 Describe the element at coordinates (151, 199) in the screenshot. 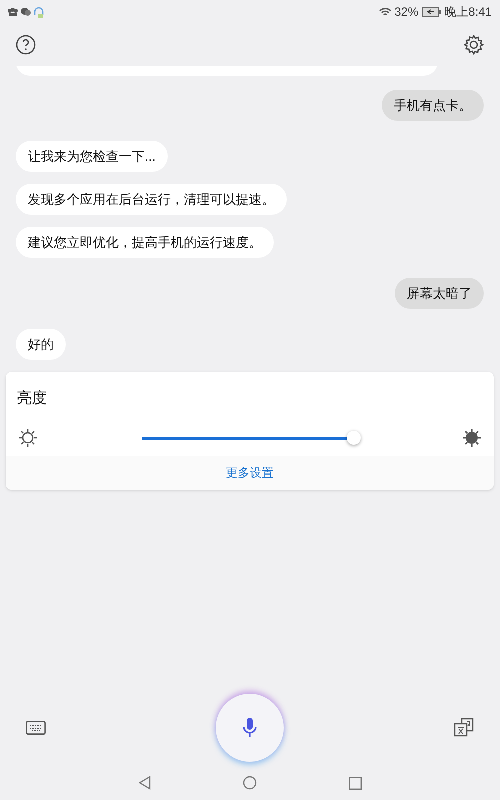

I see `assistant-message-bubble: 发现多个应用在后台运行，清理可以提速。` at that location.